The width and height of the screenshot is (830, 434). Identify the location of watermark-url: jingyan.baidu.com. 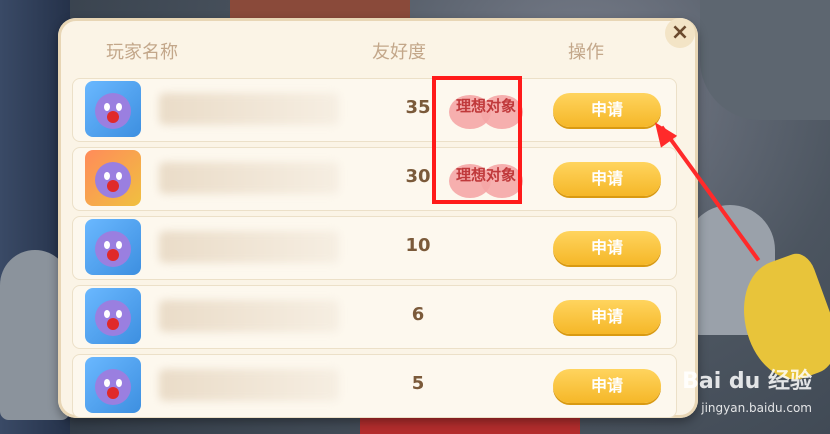
(756, 408).